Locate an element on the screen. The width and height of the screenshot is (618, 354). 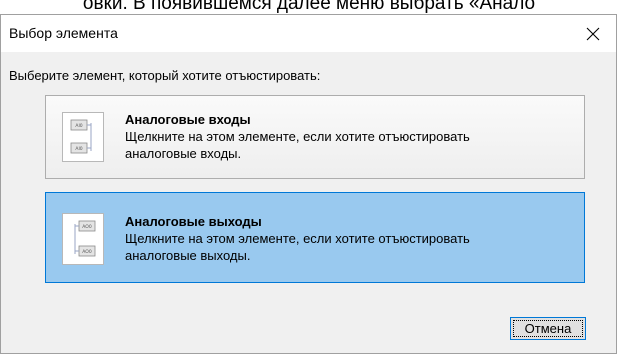
analog-inputs-icon: AI0 AI0 is located at coordinates (83, 137).